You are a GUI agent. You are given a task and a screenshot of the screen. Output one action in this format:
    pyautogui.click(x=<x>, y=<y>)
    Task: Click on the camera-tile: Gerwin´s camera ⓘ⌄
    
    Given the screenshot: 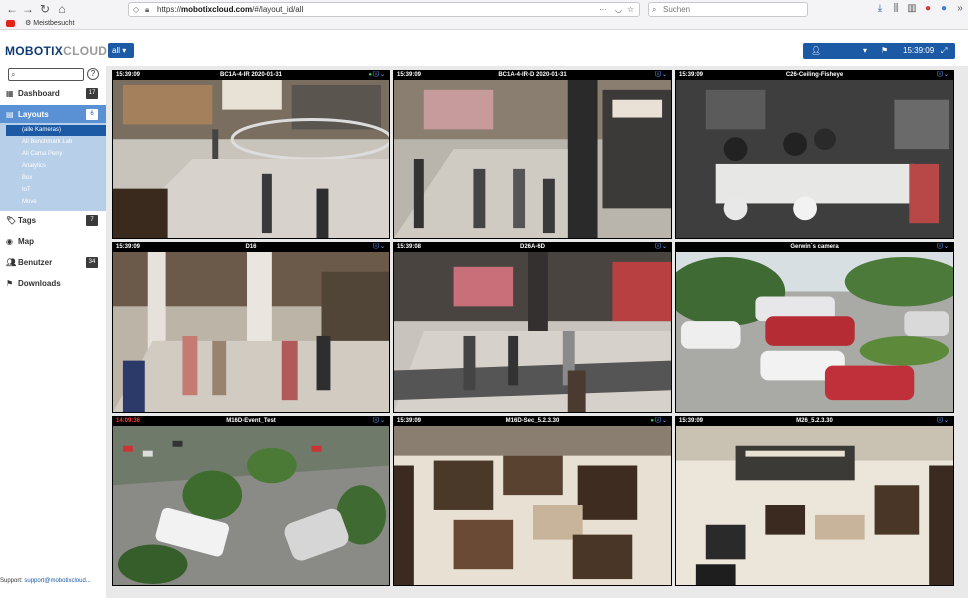 What is the action you would take?
    pyautogui.click(x=814, y=327)
    